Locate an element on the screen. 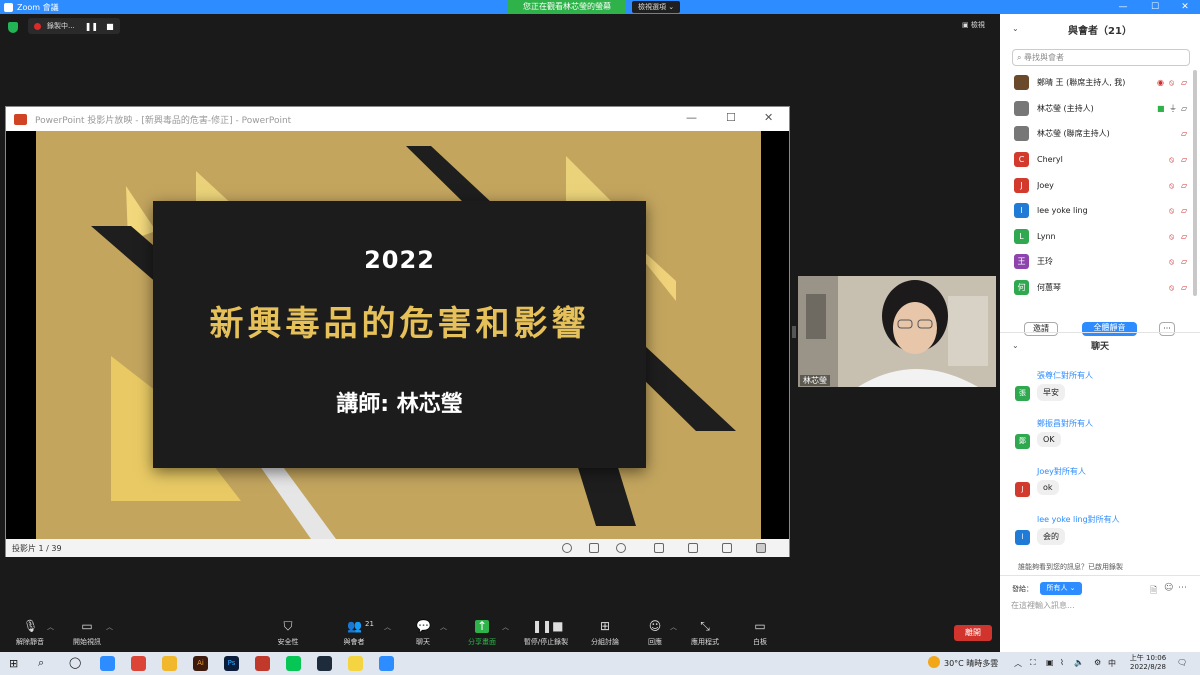 This screenshot has width=1200, height=675. apps-button: ⤡ 應用程式 is located at coordinates (705, 632).